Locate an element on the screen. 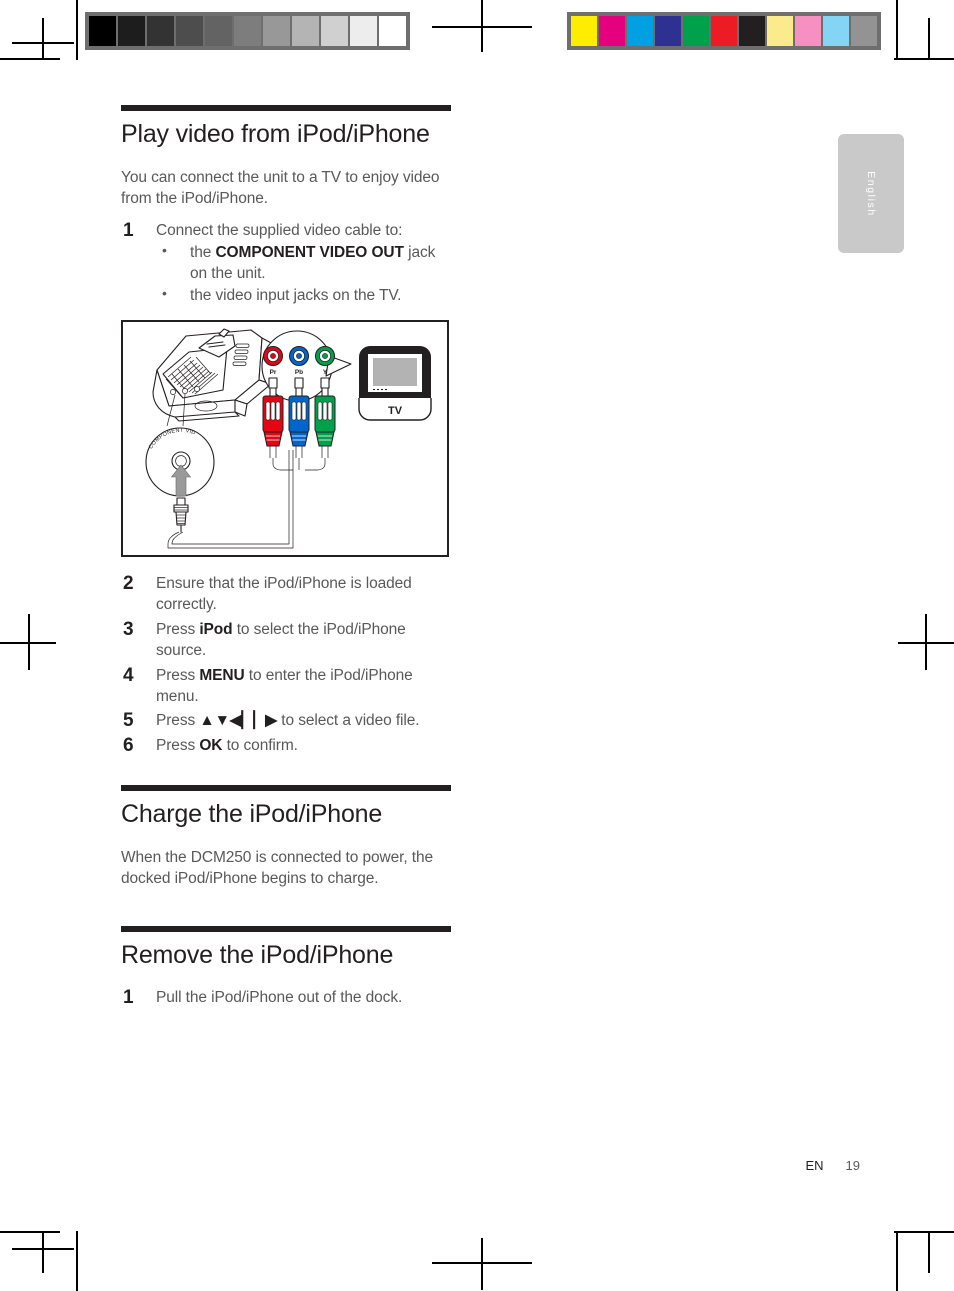  step-text-bold: MENU is located at coordinates (222, 675).